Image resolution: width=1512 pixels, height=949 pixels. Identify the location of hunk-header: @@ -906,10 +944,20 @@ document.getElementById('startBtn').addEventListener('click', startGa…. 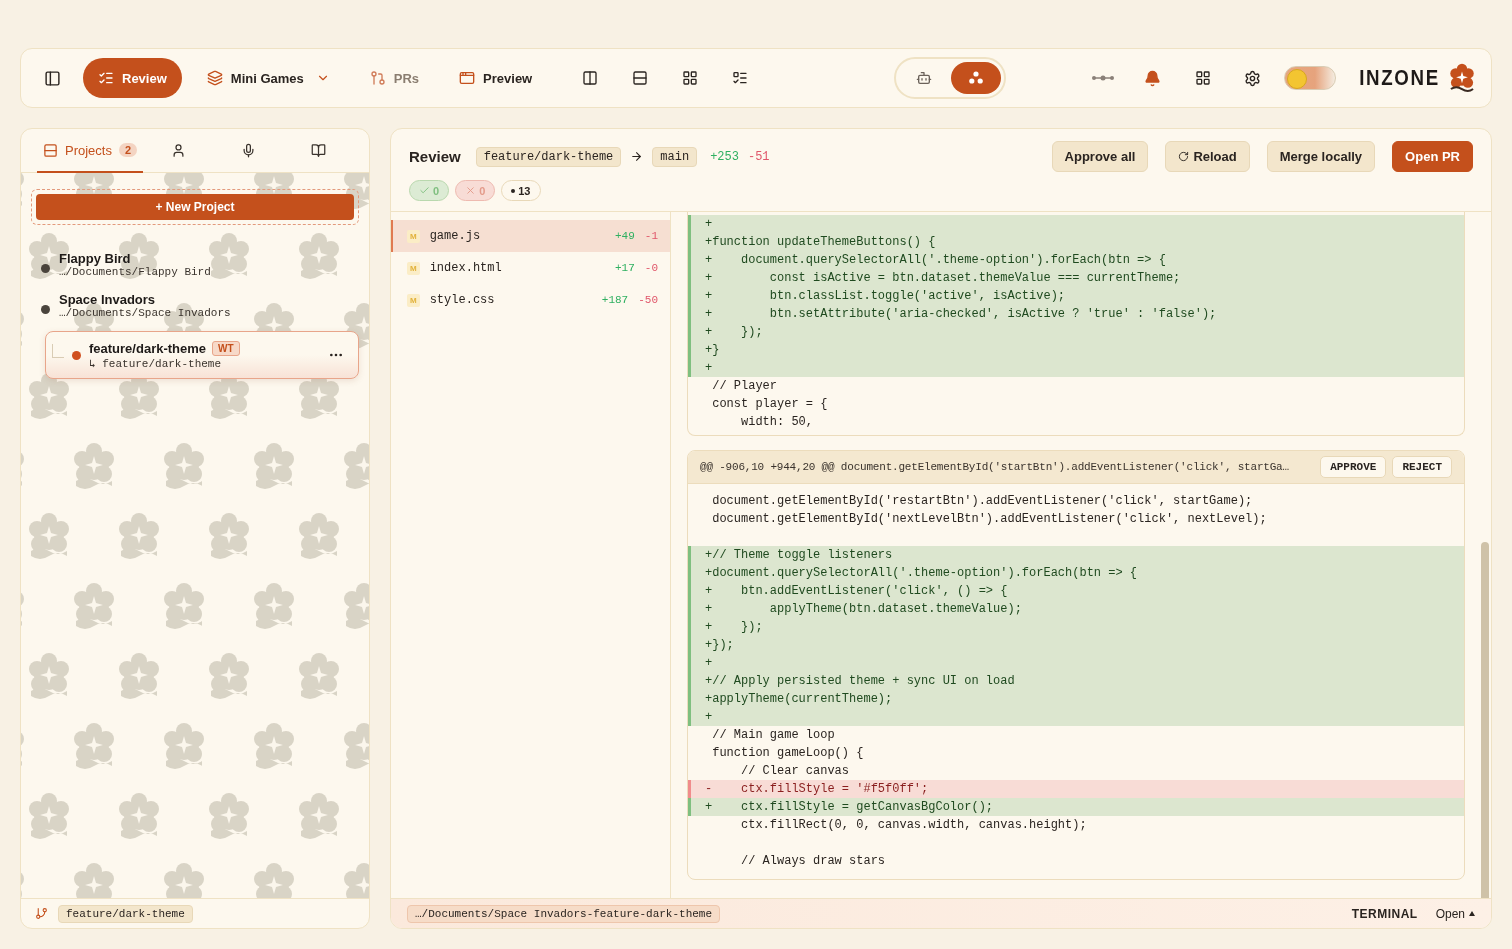
(995, 467).